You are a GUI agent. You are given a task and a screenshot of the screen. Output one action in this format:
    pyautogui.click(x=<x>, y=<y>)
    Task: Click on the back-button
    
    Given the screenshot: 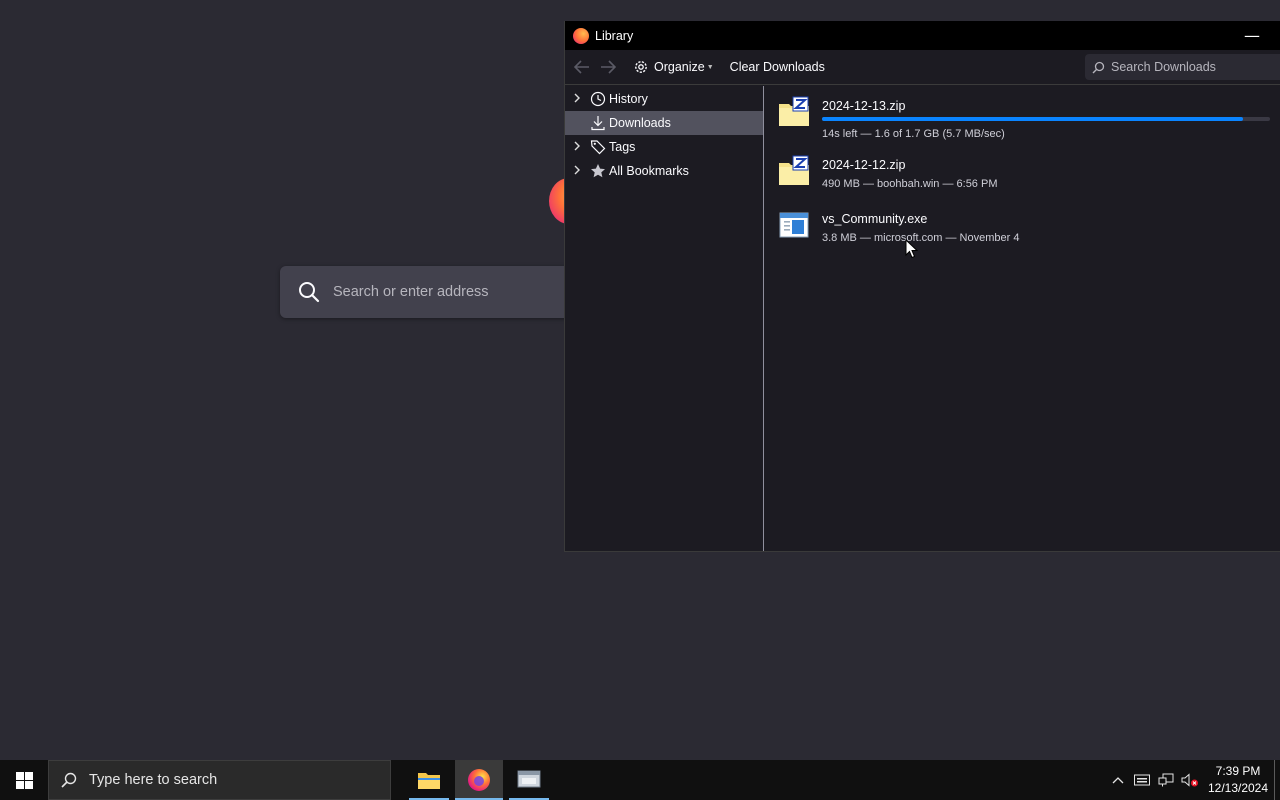 What is the action you would take?
    pyautogui.click(x=582, y=67)
    